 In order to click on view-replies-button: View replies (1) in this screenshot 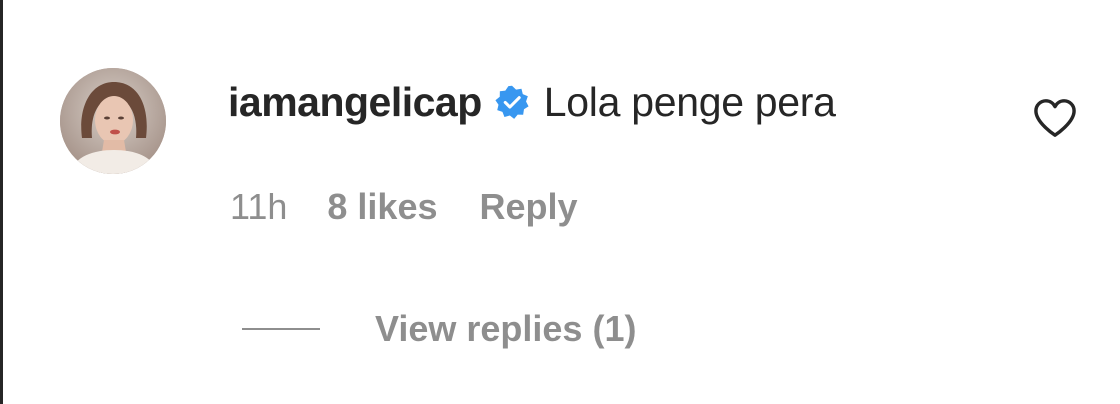, I will do `click(439, 329)`.